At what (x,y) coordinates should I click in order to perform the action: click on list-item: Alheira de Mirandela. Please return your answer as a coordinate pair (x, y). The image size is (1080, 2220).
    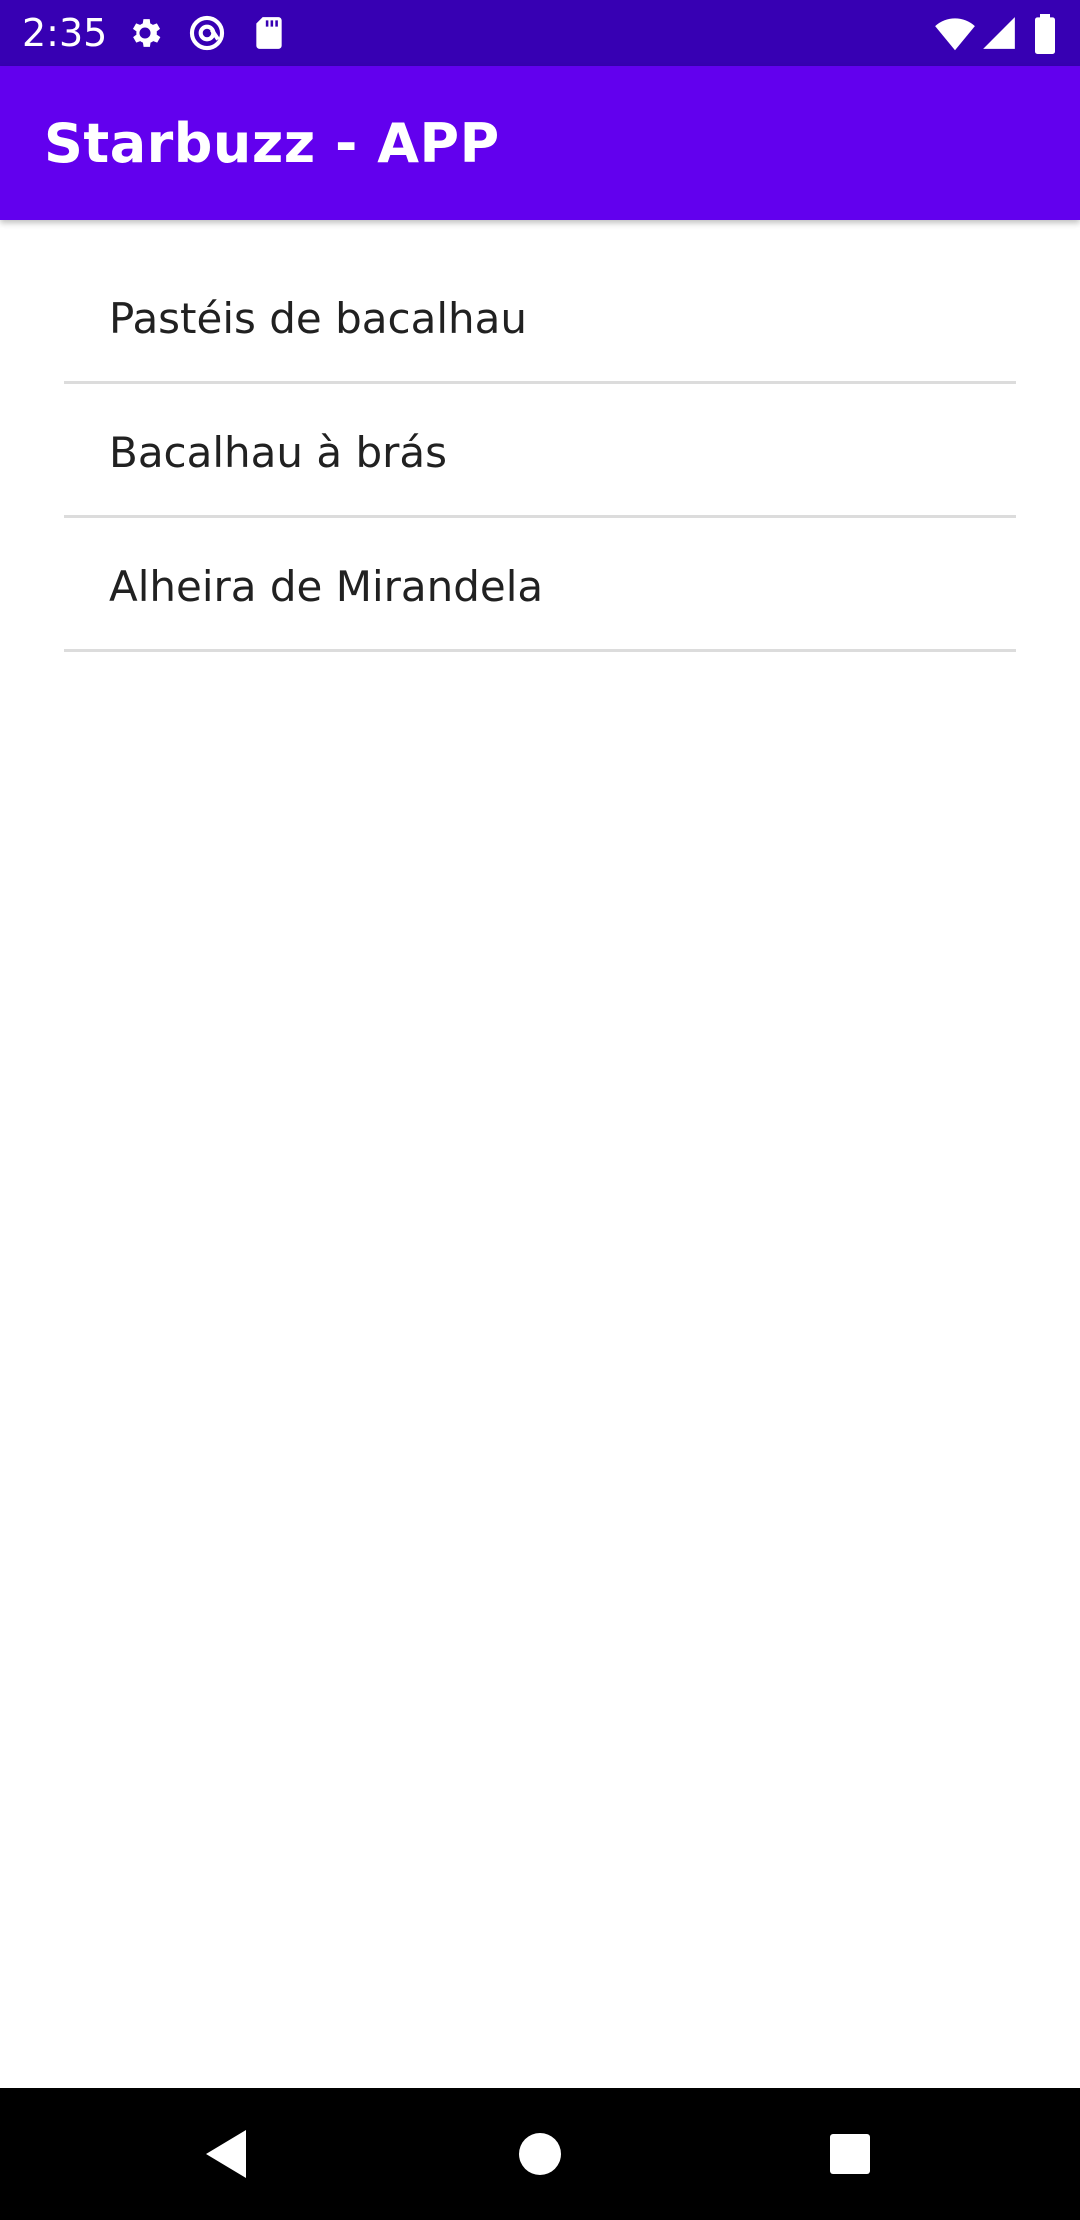
    Looking at the image, I should click on (540, 585).